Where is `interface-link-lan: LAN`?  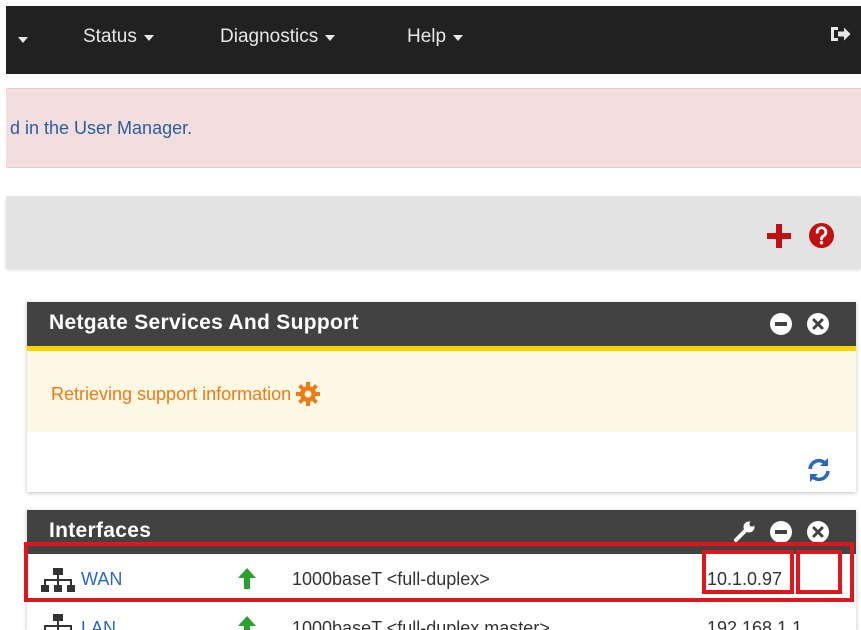
interface-link-lan: LAN is located at coordinates (98, 624).